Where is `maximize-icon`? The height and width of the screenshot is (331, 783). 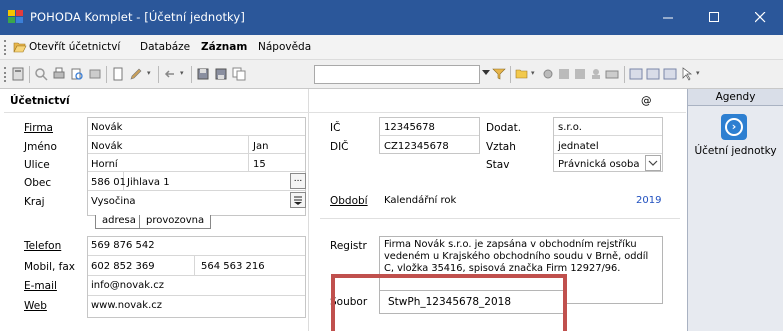
maximize-icon is located at coordinates (713, 17).